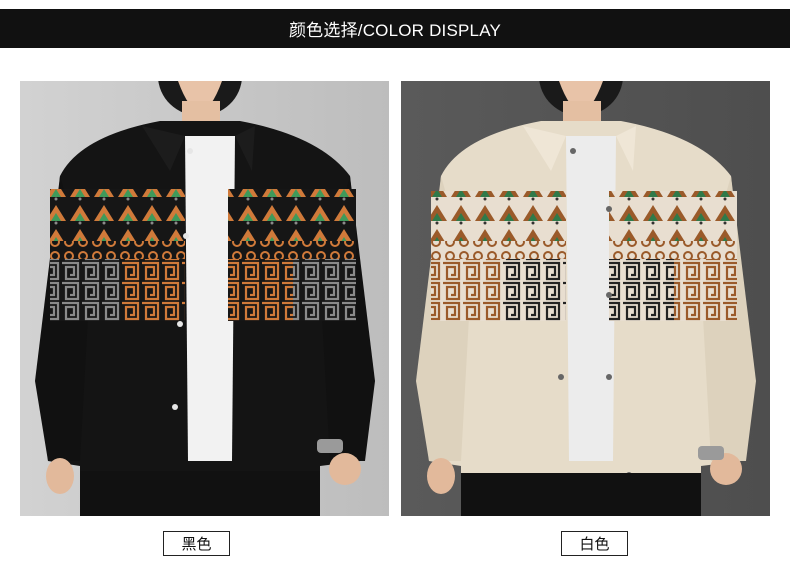  I want to click on section-title: 颜色选择/COLOR DISPLAY, so click(395, 30).